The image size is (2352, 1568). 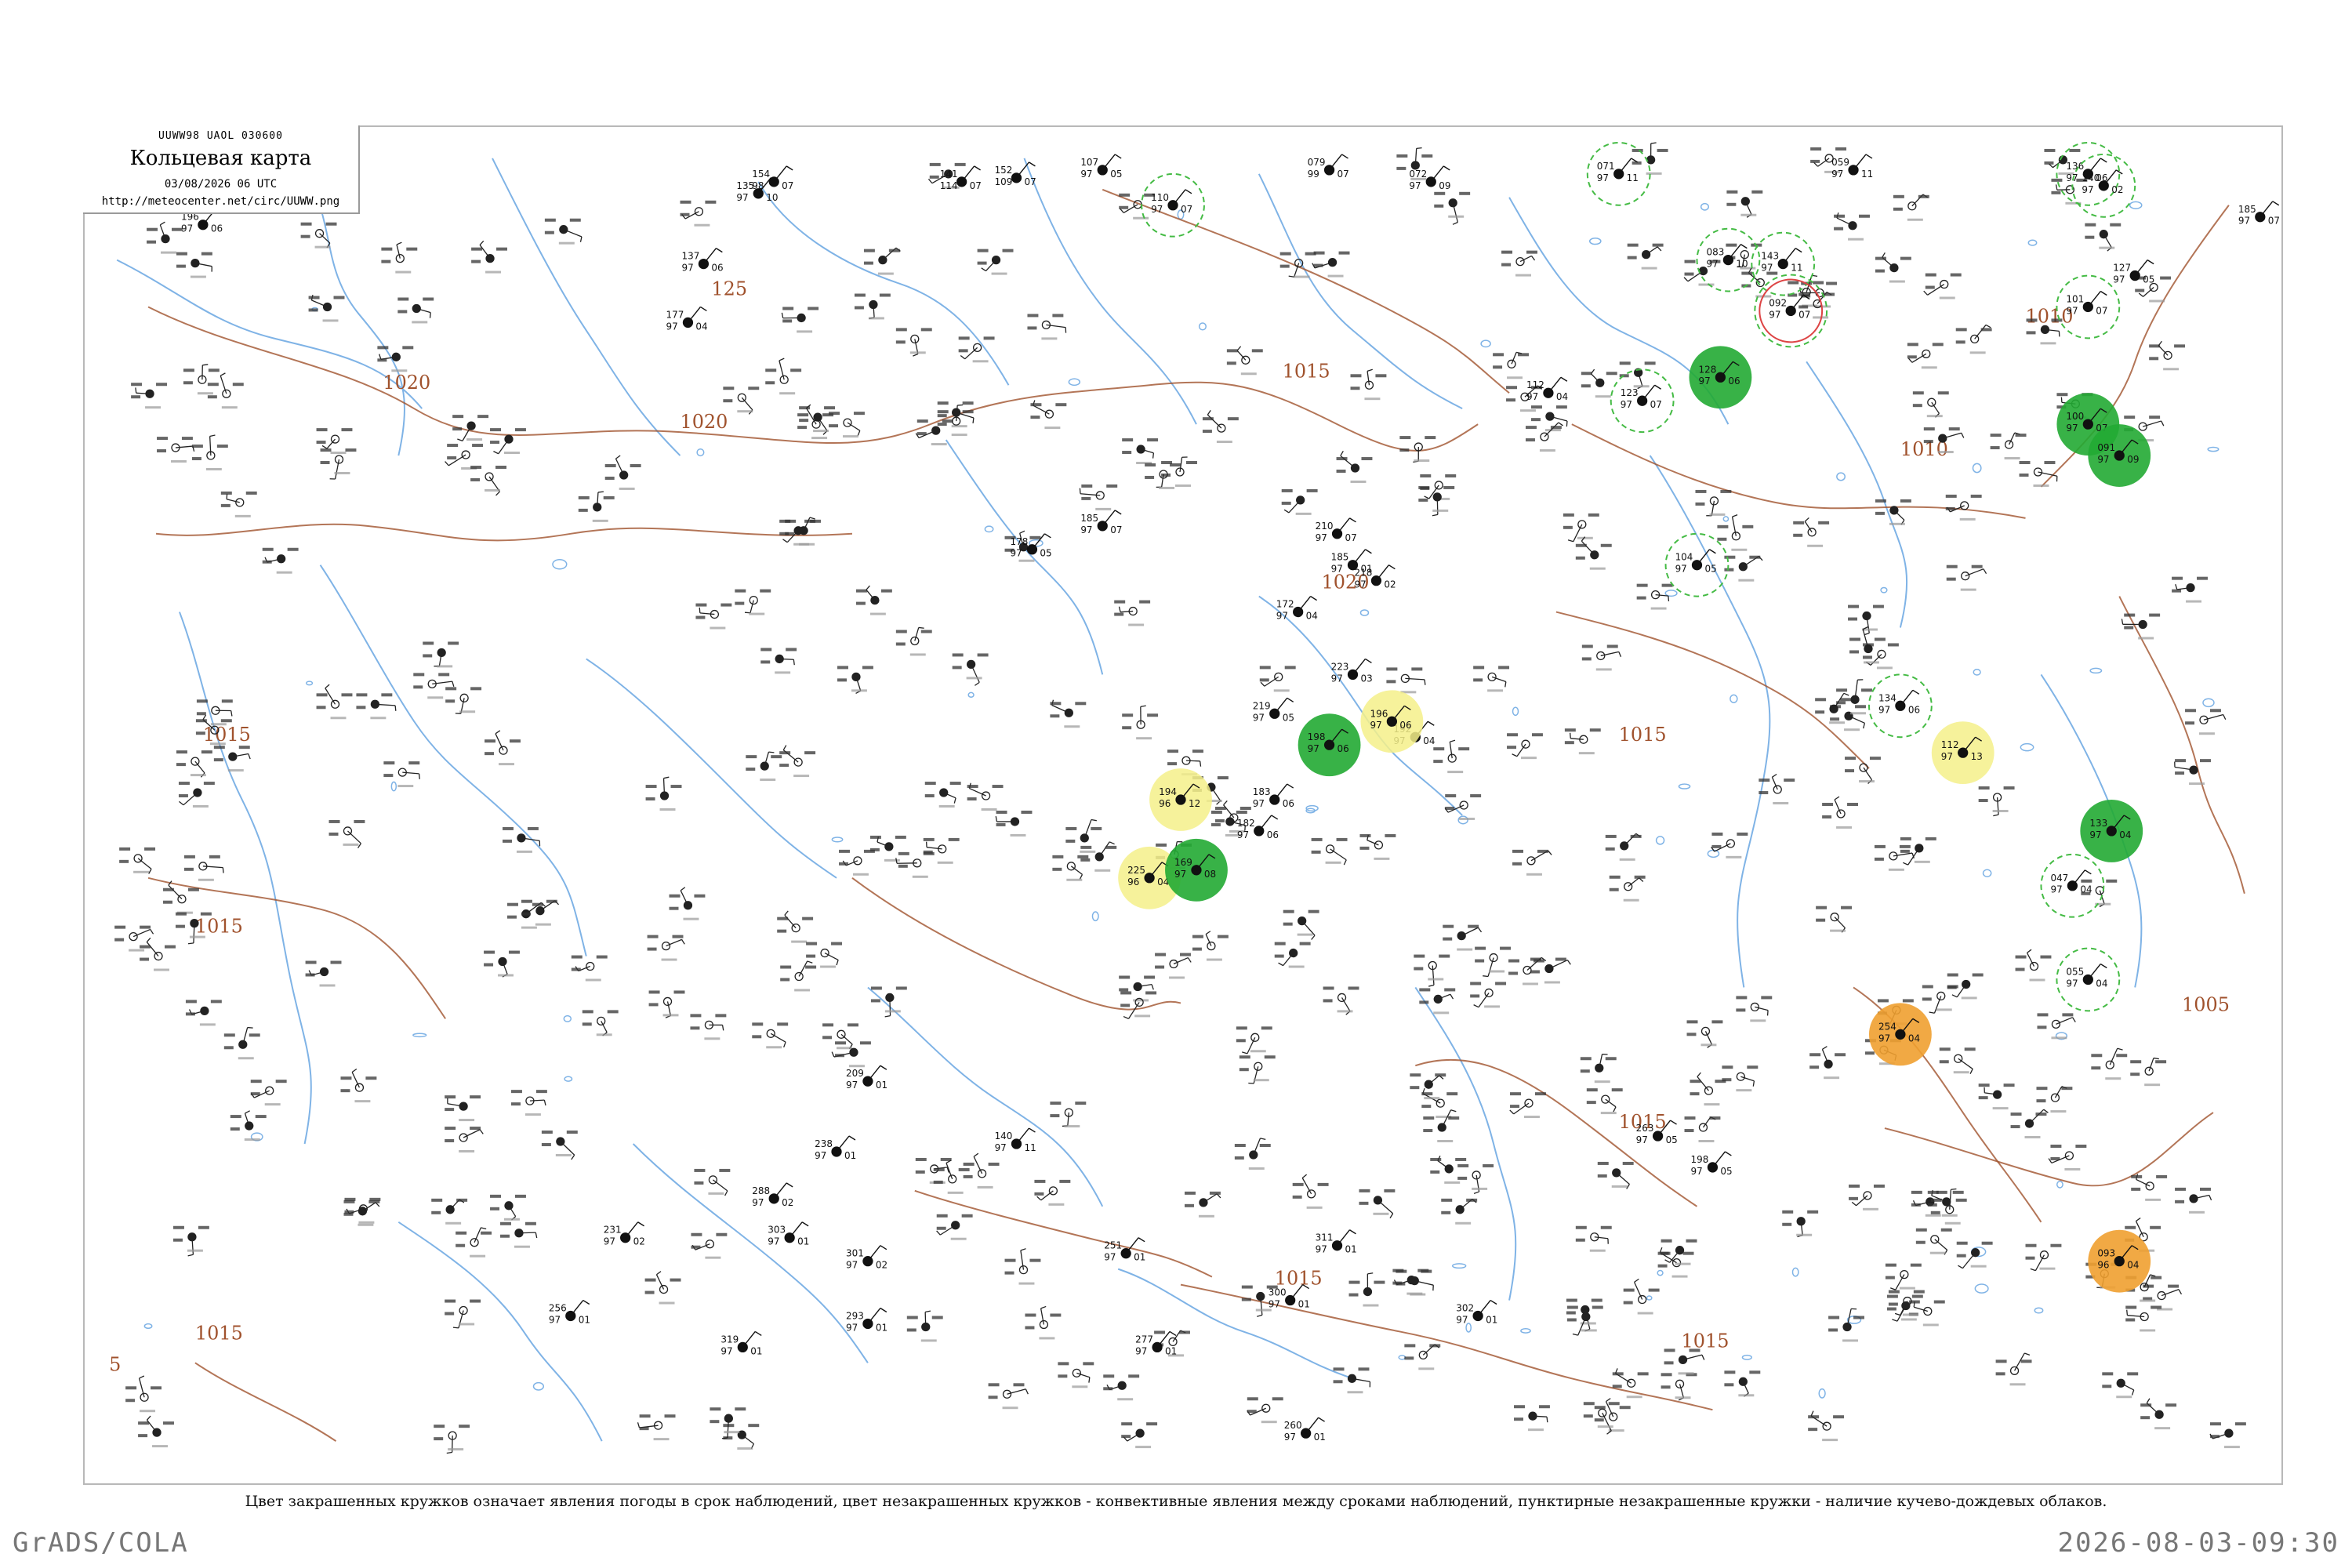 What do you see at coordinates (866, 1078) in the screenshot?
I see `station-plain: 20997 01` at bounding box center [866, 1078].